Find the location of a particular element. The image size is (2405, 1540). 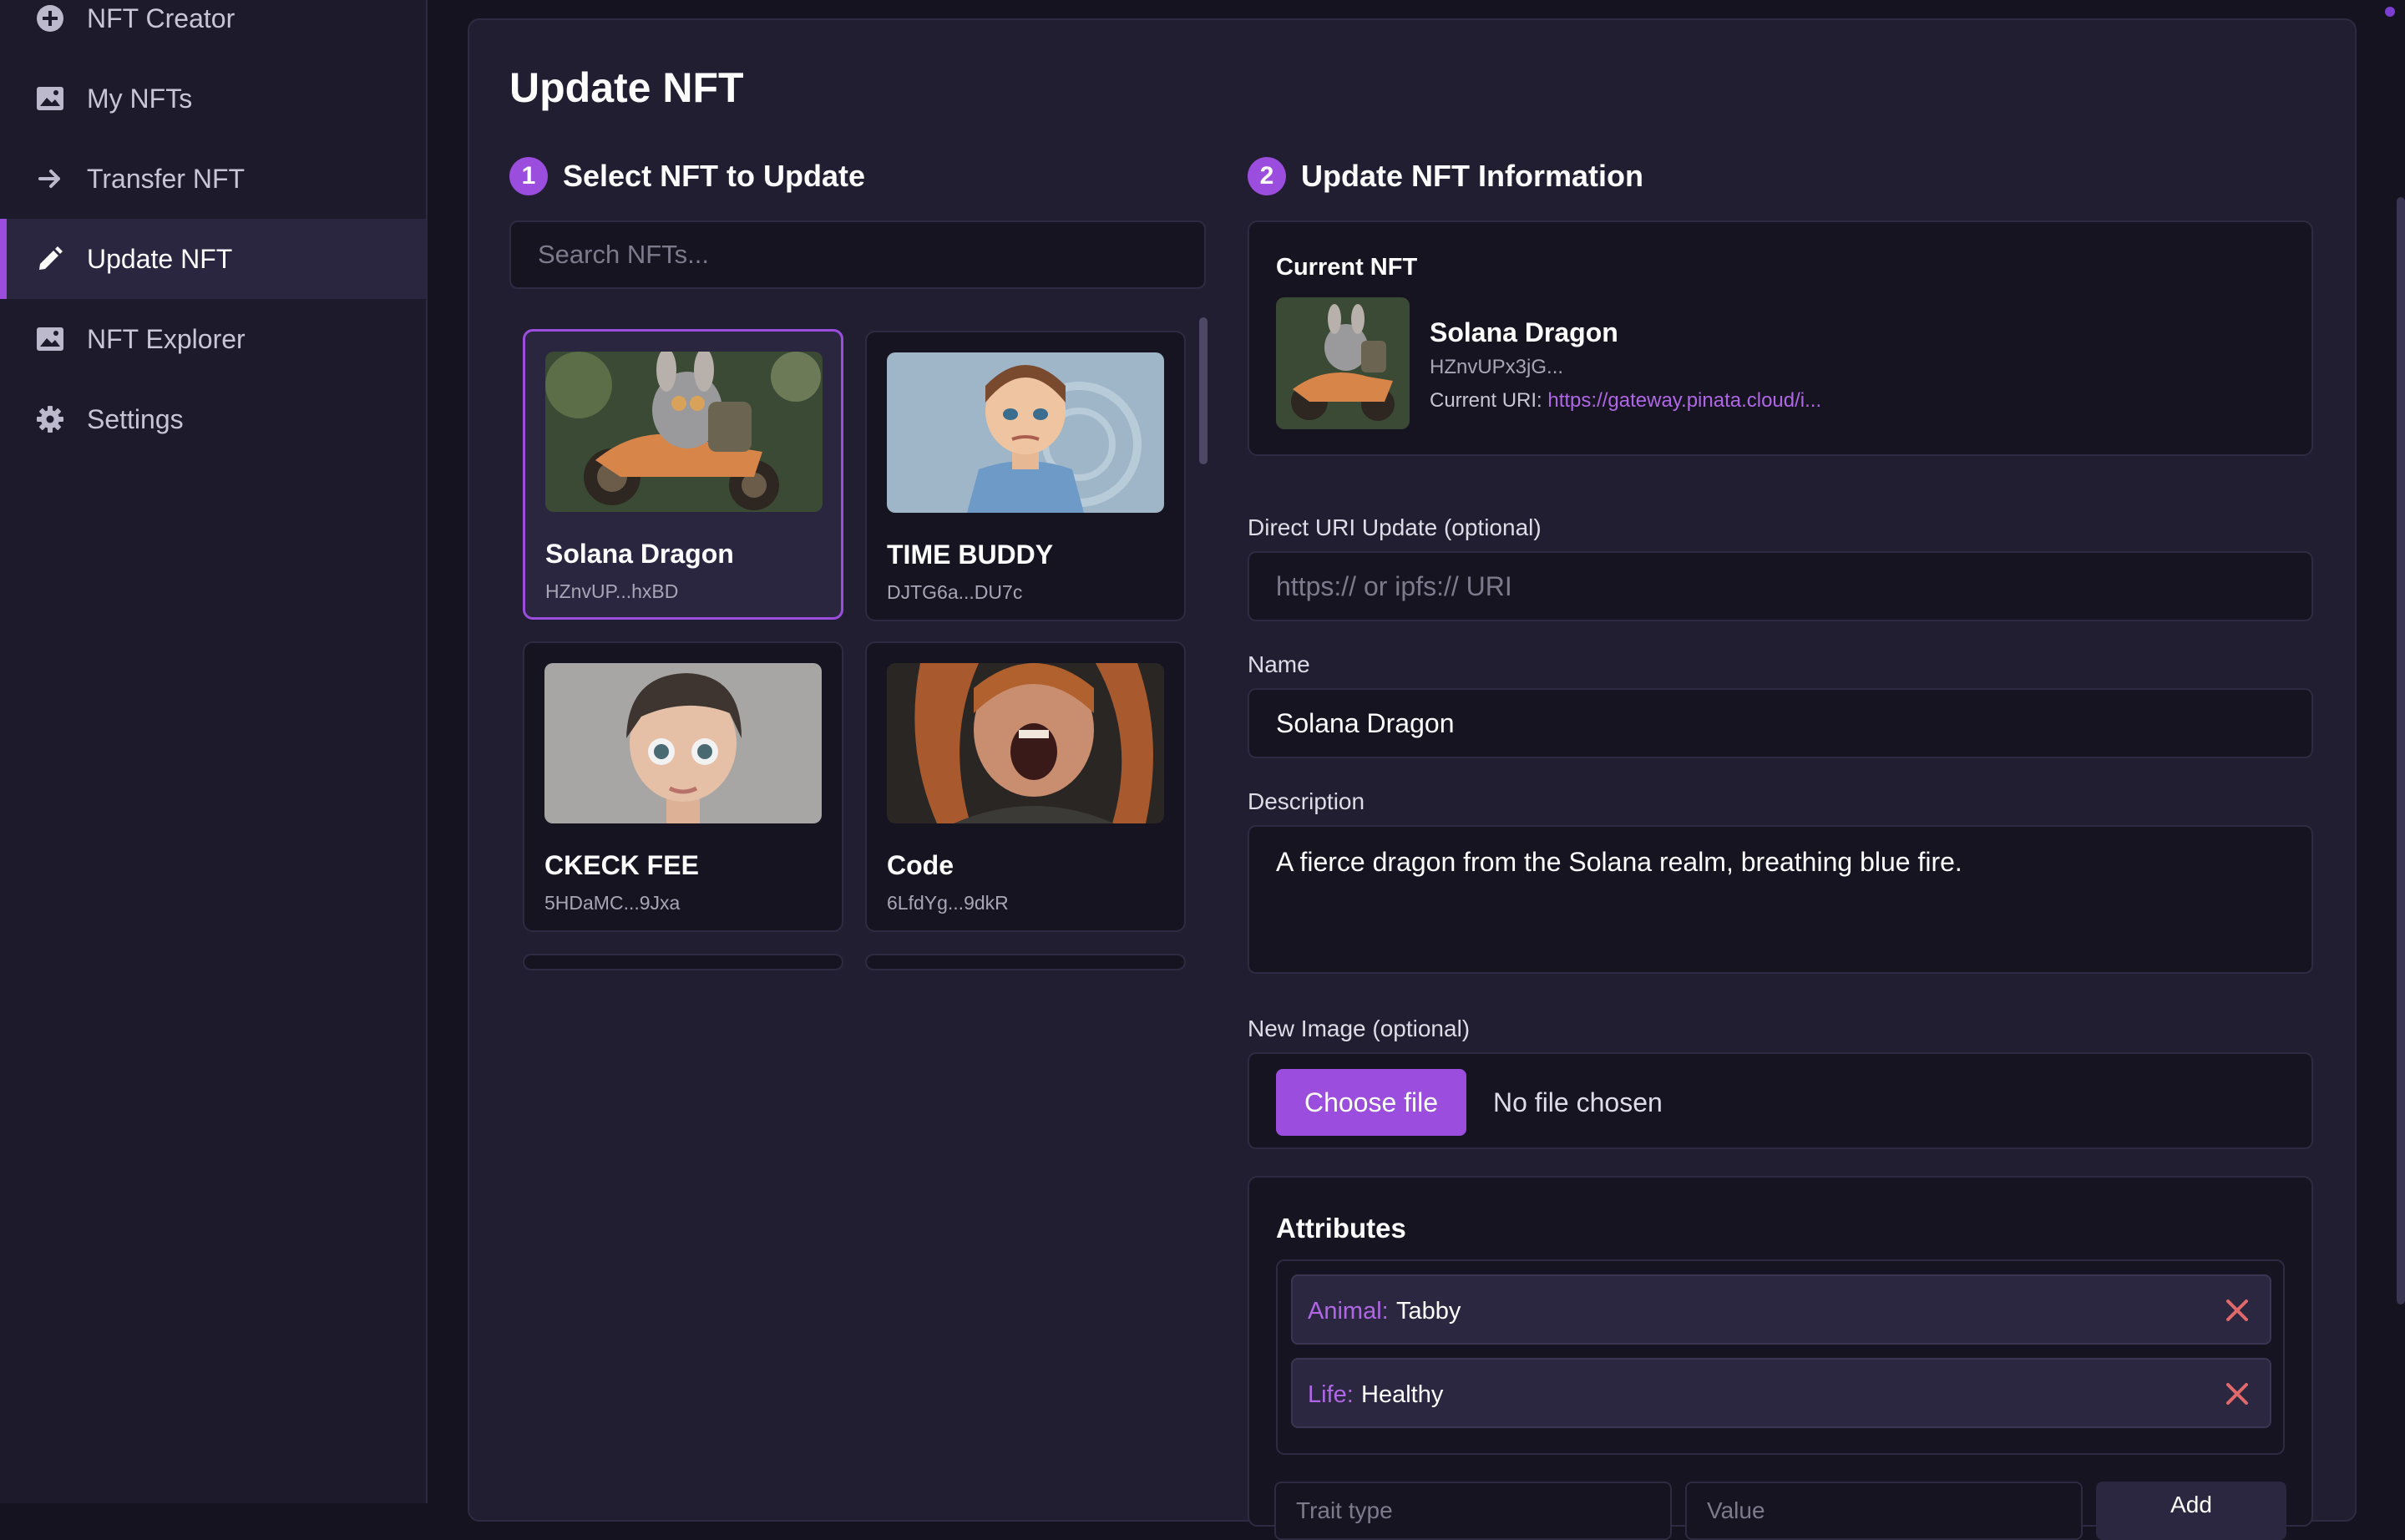

sidebar-item-transfer-nft: Transfer NFT is located at coordinates (213, 179).